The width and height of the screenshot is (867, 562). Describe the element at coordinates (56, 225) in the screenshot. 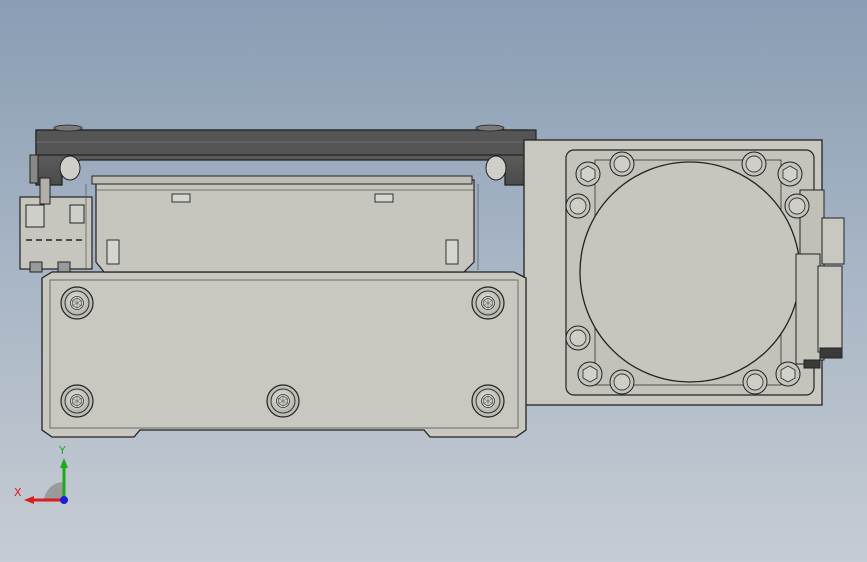

I see `sensor-bracket` at that location.